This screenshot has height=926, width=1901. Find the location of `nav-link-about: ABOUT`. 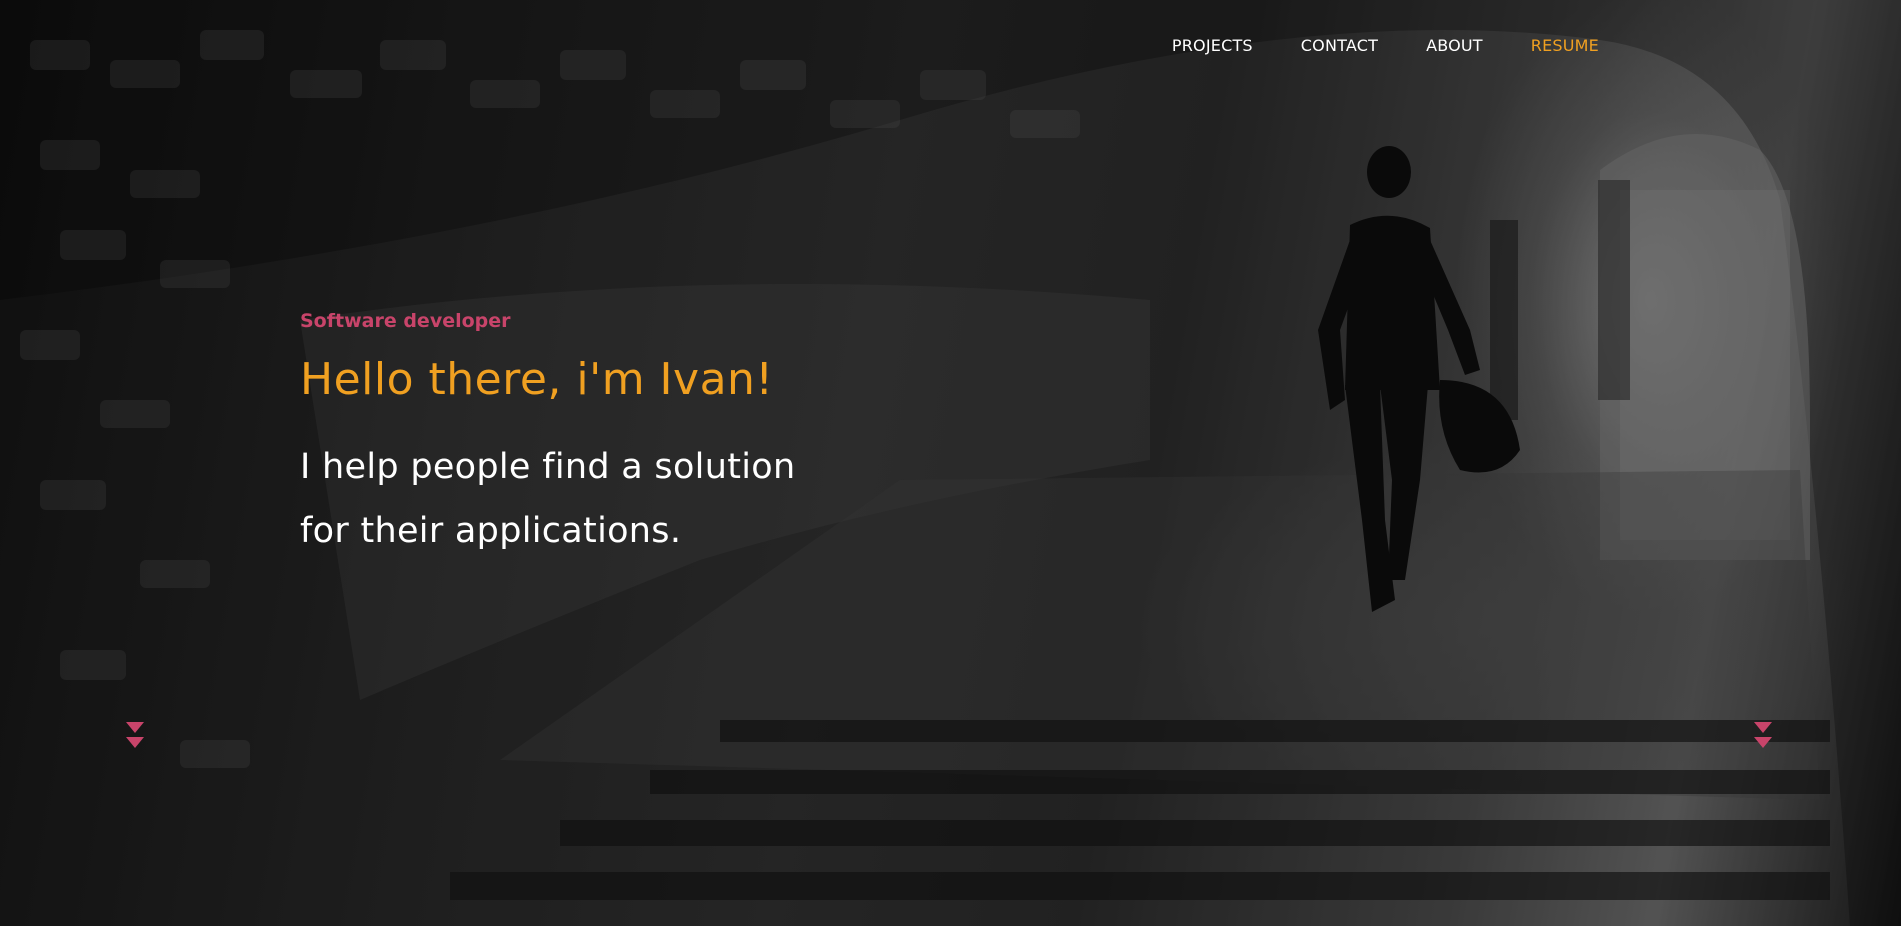

nav-link-about: ABOUT is located at coordinates (1454, 45).